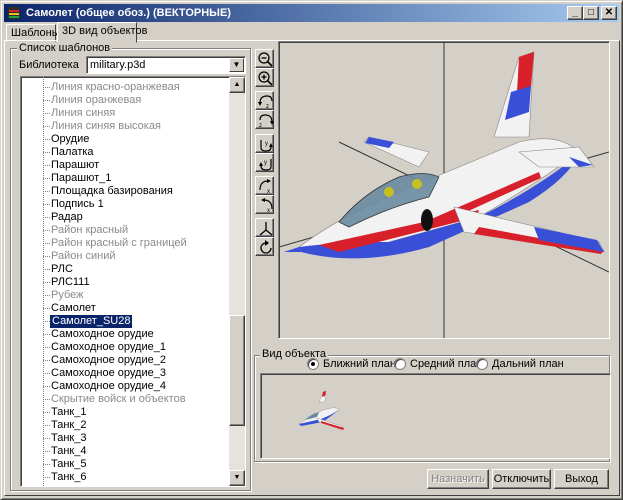  What do you see at coordinates (65, 48) in the screenshot?
I see `templates-group-title: Список шаблонов` at bounding box center [65, 48].